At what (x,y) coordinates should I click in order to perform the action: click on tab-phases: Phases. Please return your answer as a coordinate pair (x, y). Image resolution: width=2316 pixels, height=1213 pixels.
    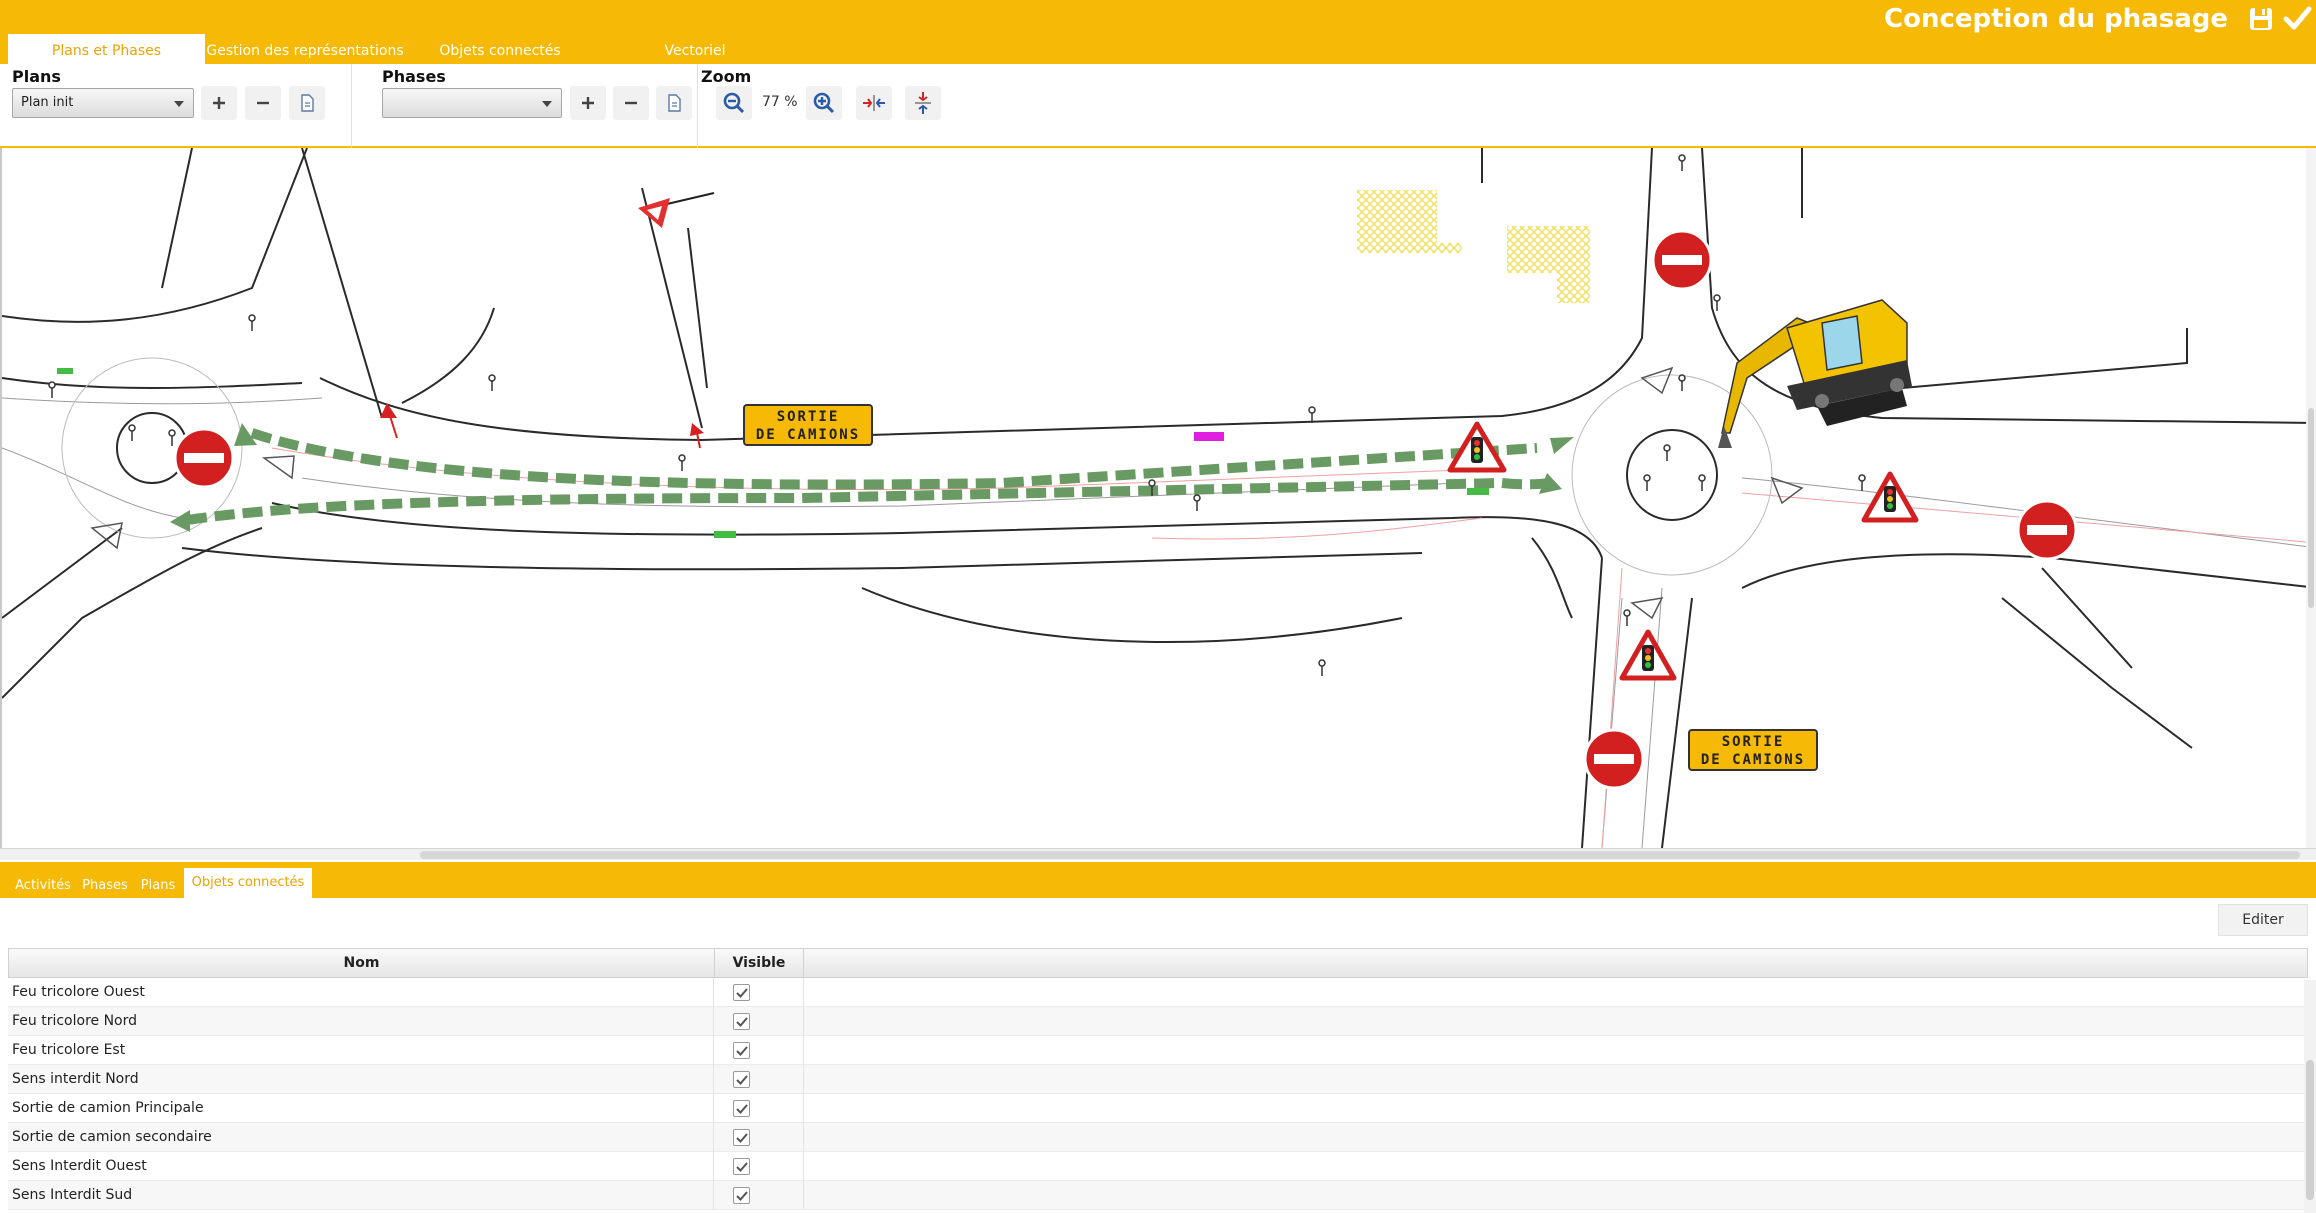
    Looking at the image, I should click on (105, 885).